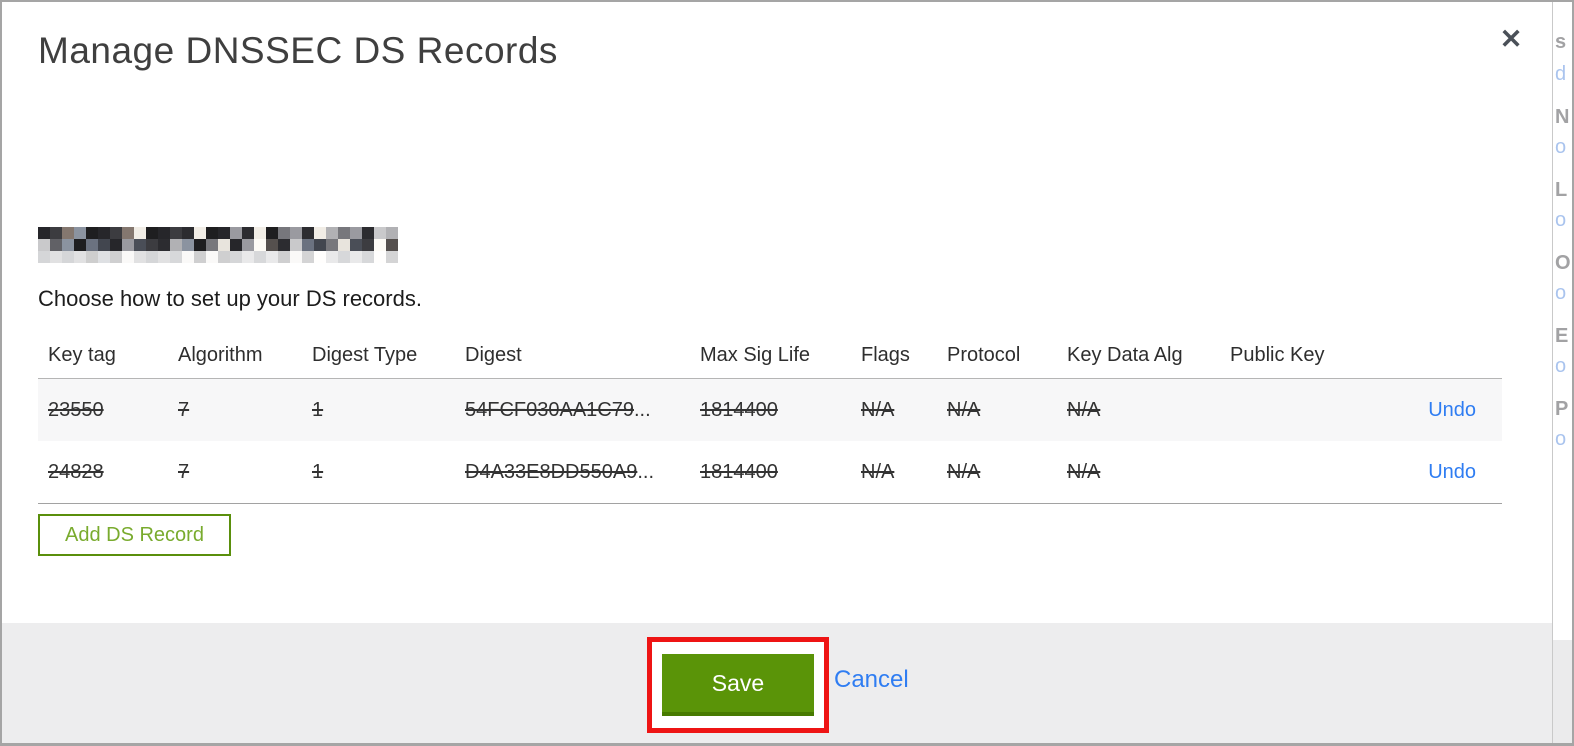 The height and width of the screenshot is (746, 1574). I want to click on column-header: Max Sig Life, so click(755, 354).